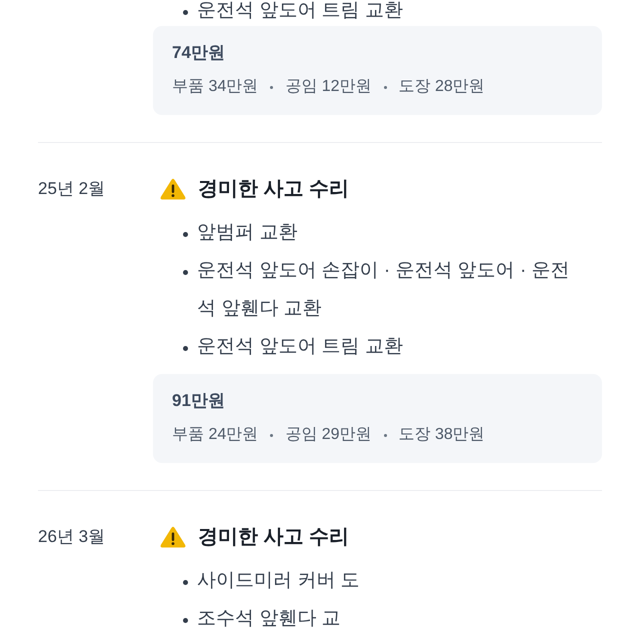 The width and height of the screenshot is (640, 640). What do you see at coordinates (215, 435) in the screenshot?
I see `cost-breakdown-item: 부품 24만원` at bounding box center [215, 435].